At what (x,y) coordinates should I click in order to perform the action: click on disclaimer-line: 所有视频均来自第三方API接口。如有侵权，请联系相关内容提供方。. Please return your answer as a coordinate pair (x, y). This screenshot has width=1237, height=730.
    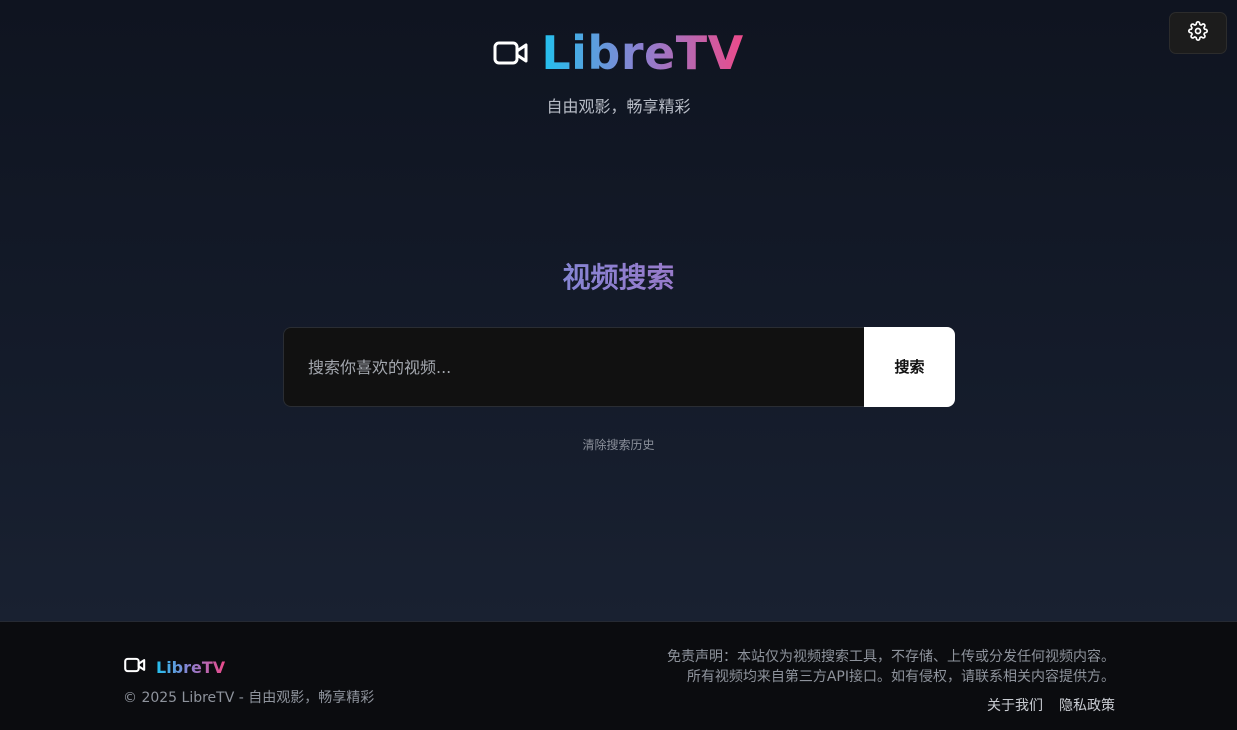
    Looking at the image, I should click on (900, 677).